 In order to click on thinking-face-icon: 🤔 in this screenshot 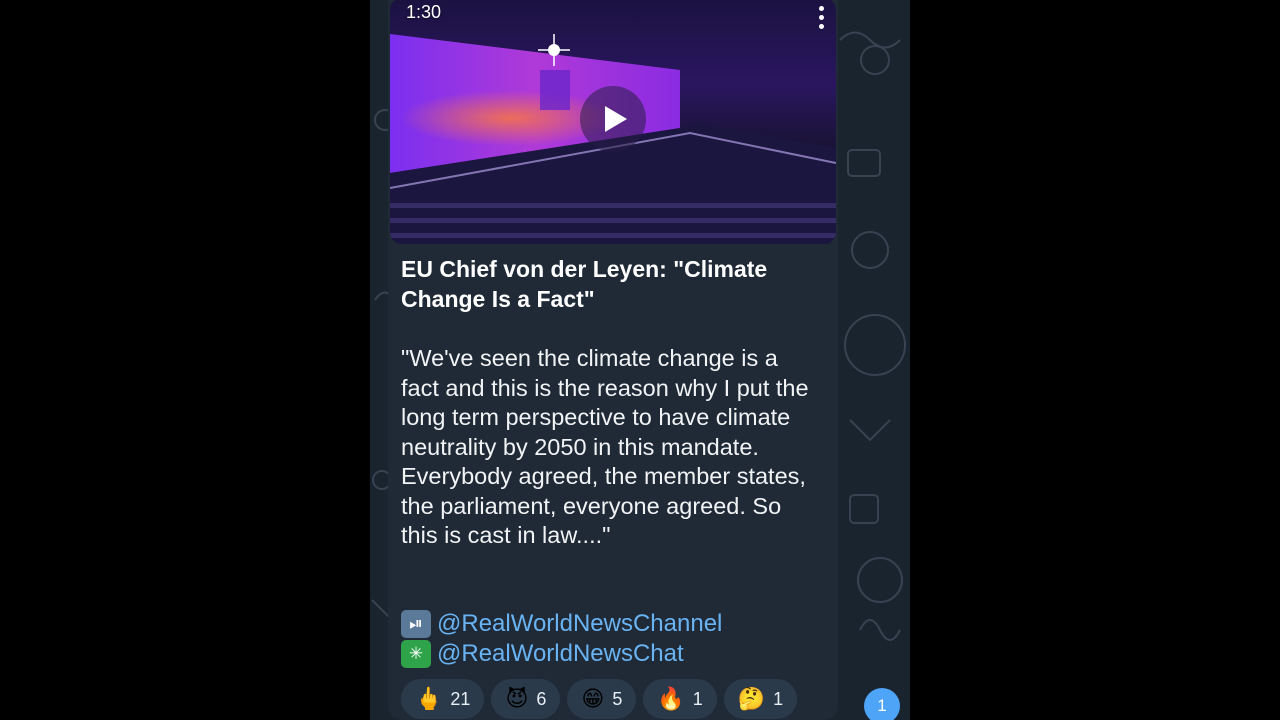, I will do `click(751, 699)`.